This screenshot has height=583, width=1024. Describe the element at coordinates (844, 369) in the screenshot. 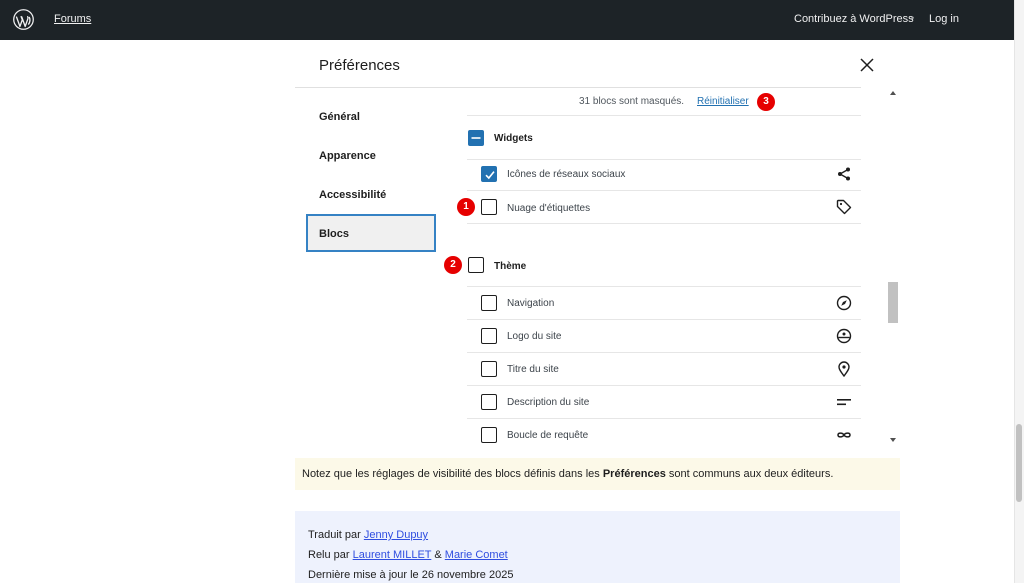

I see `map-pin-icon` at that location.